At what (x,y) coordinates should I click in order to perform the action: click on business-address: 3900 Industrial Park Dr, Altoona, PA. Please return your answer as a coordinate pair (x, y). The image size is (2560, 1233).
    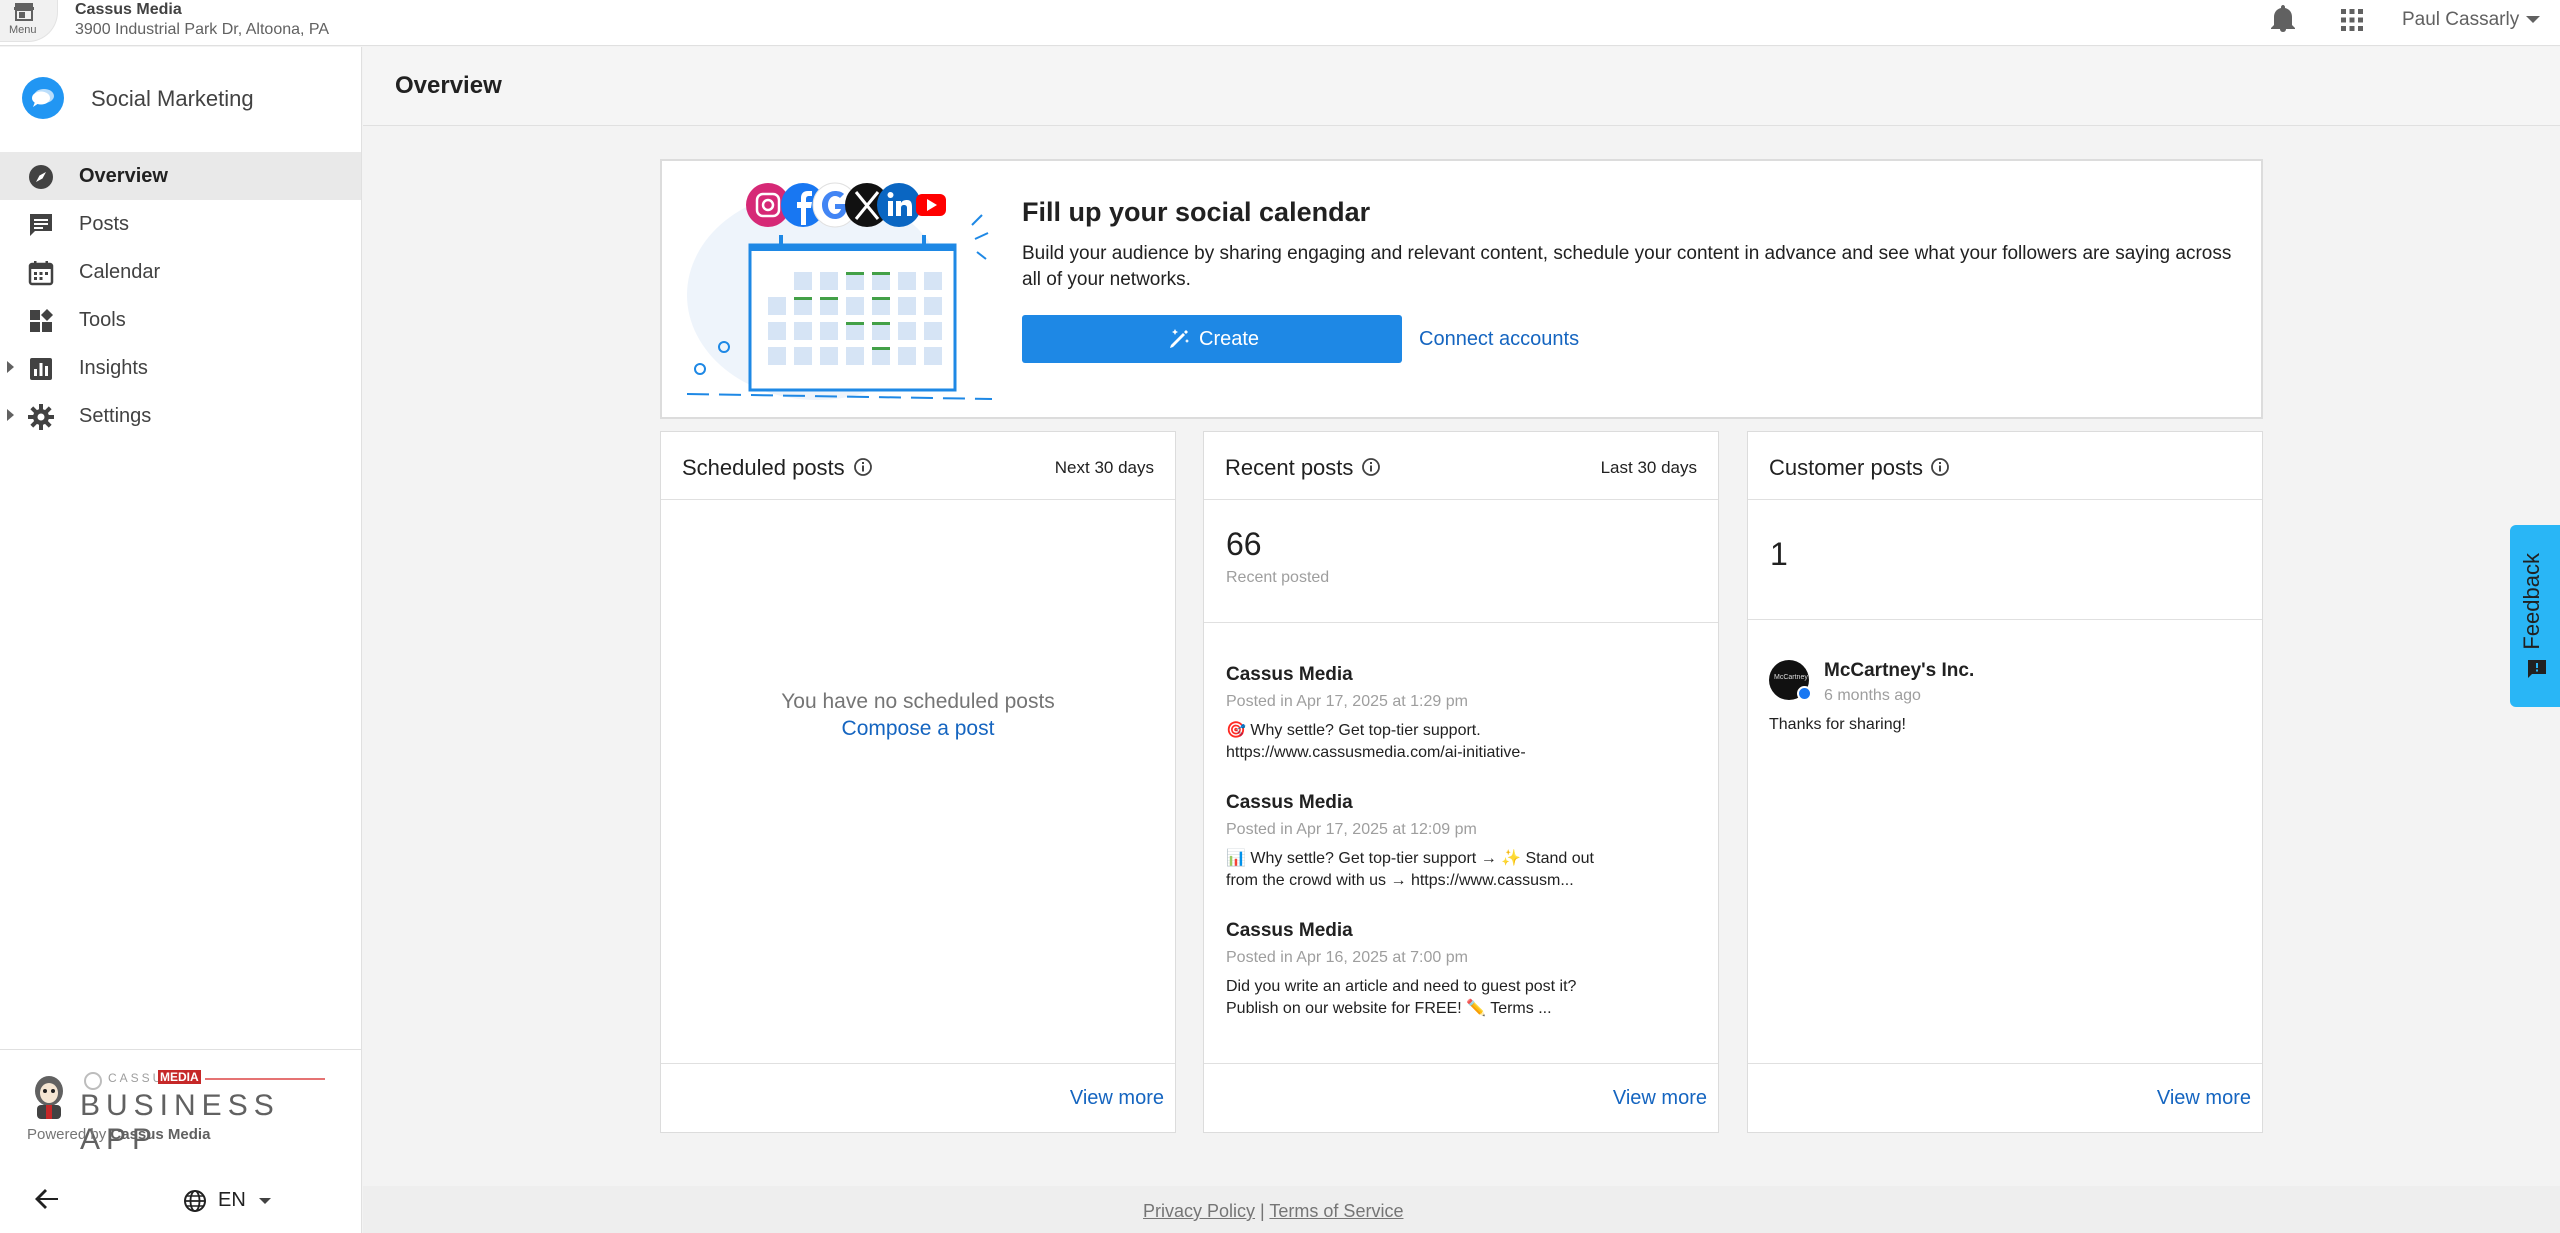
    Looking at the image, I should click on (202, 29).